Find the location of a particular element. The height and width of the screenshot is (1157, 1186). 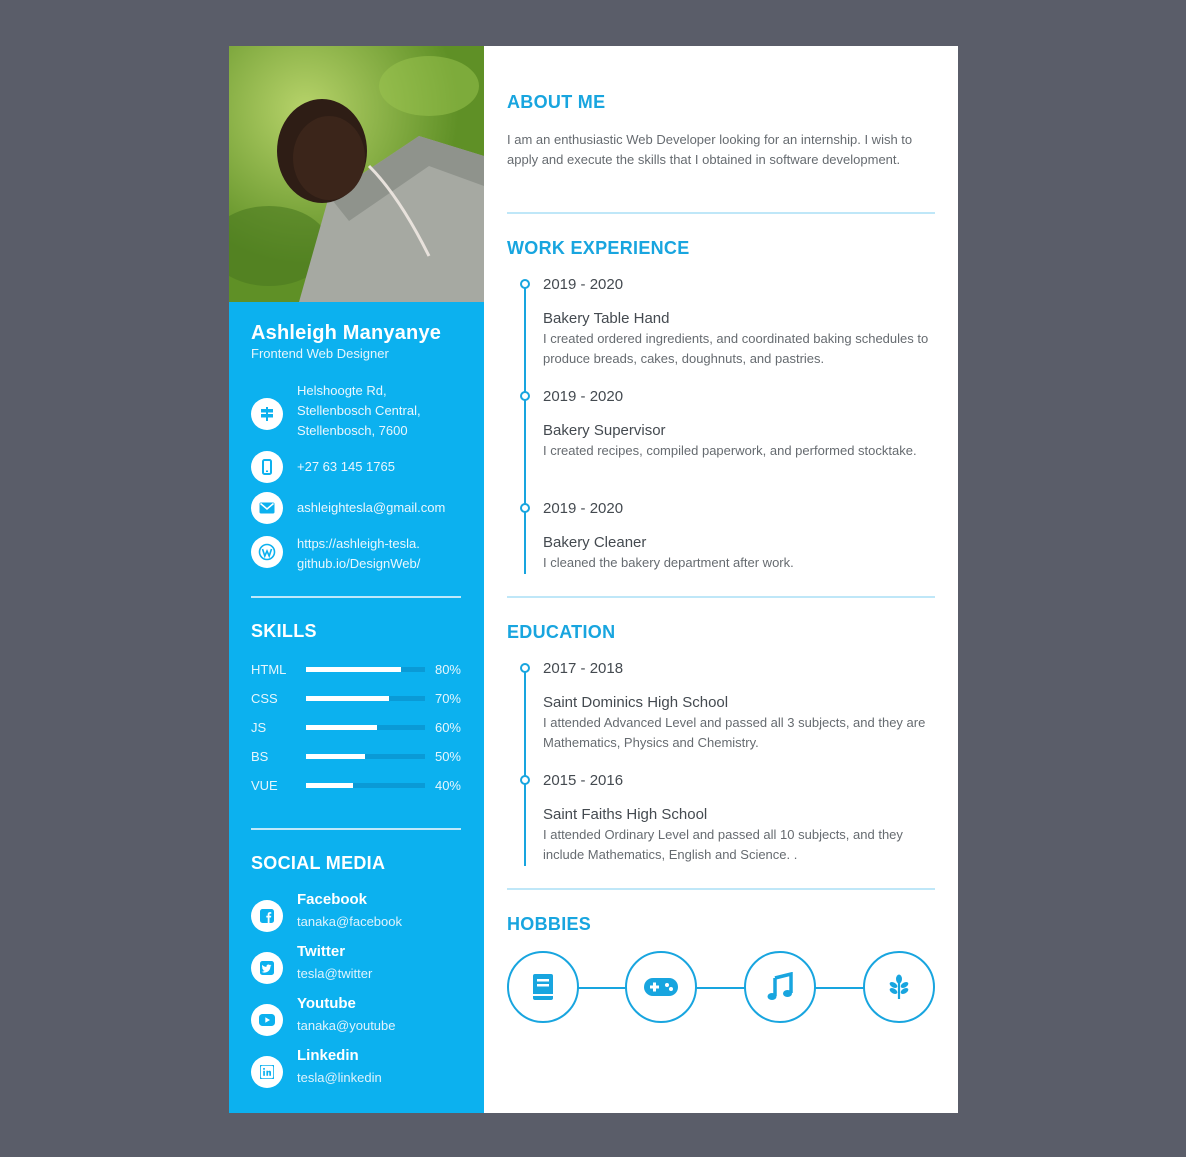

about-heading: ABOUT ME is located at coordinates (556, 102).